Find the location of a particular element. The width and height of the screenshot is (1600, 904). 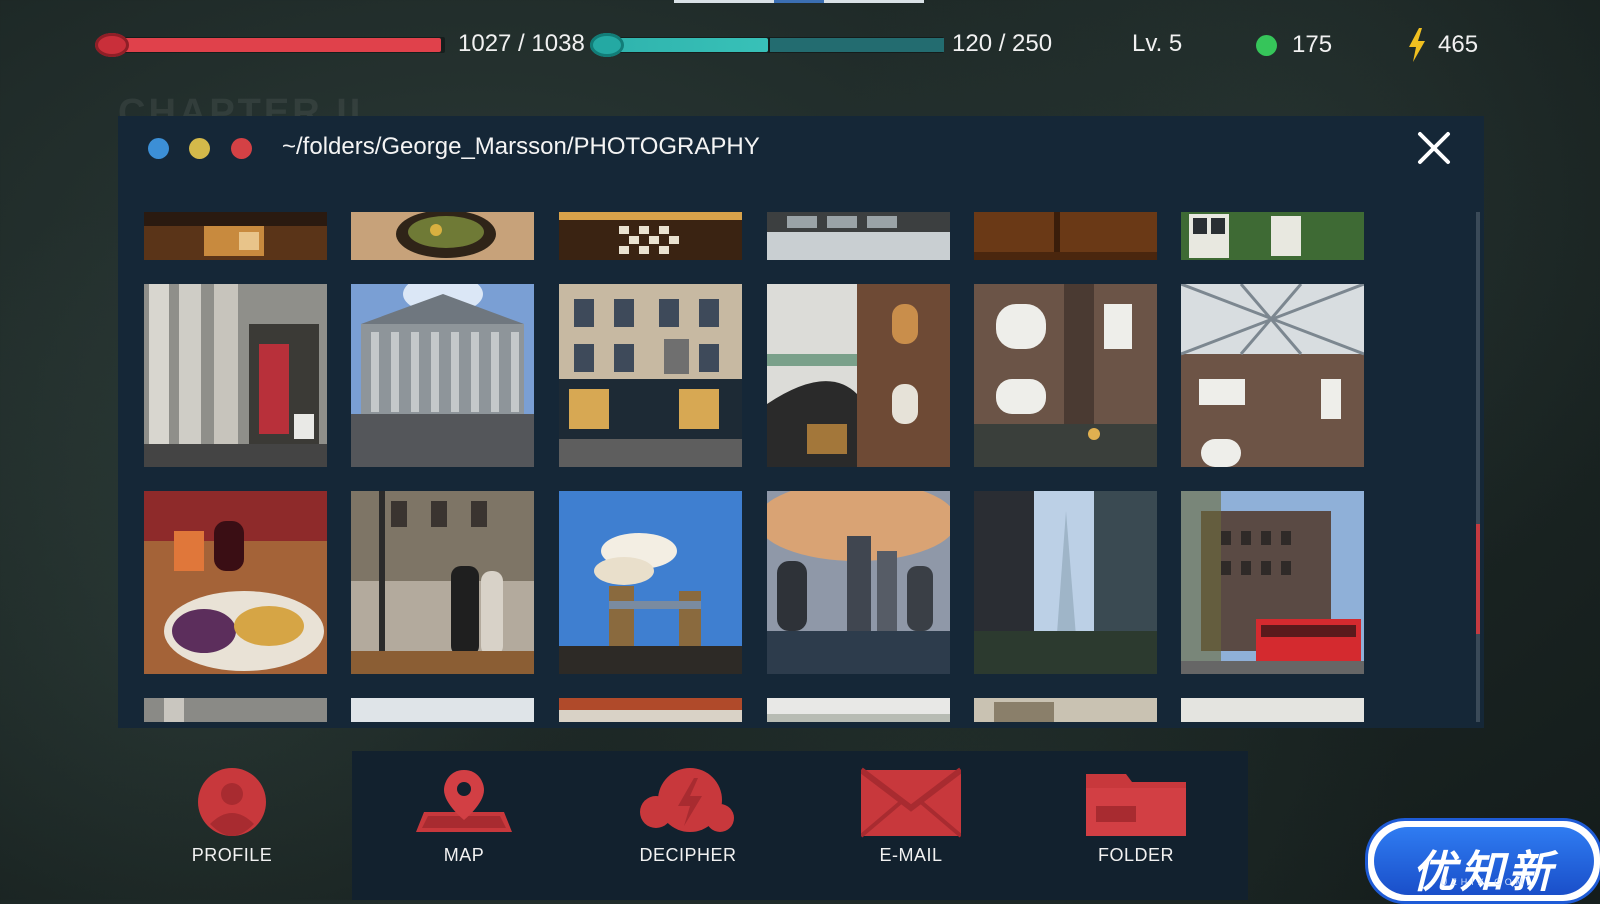

energy-bolt-icon is located at coordinates (1417, 45).